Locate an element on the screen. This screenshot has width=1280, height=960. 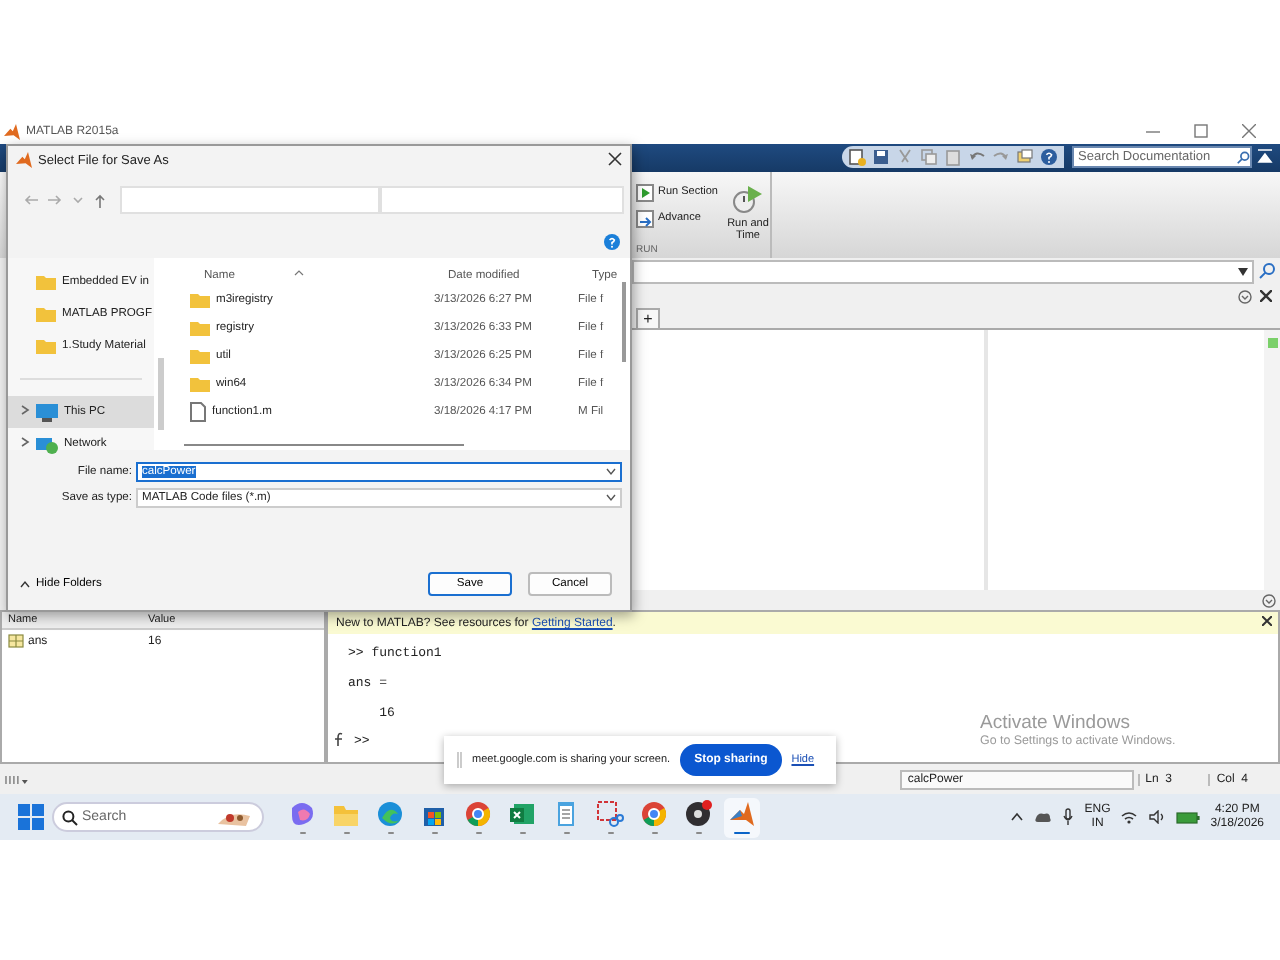
status-grip-icon is located at coordinates (16, 779).